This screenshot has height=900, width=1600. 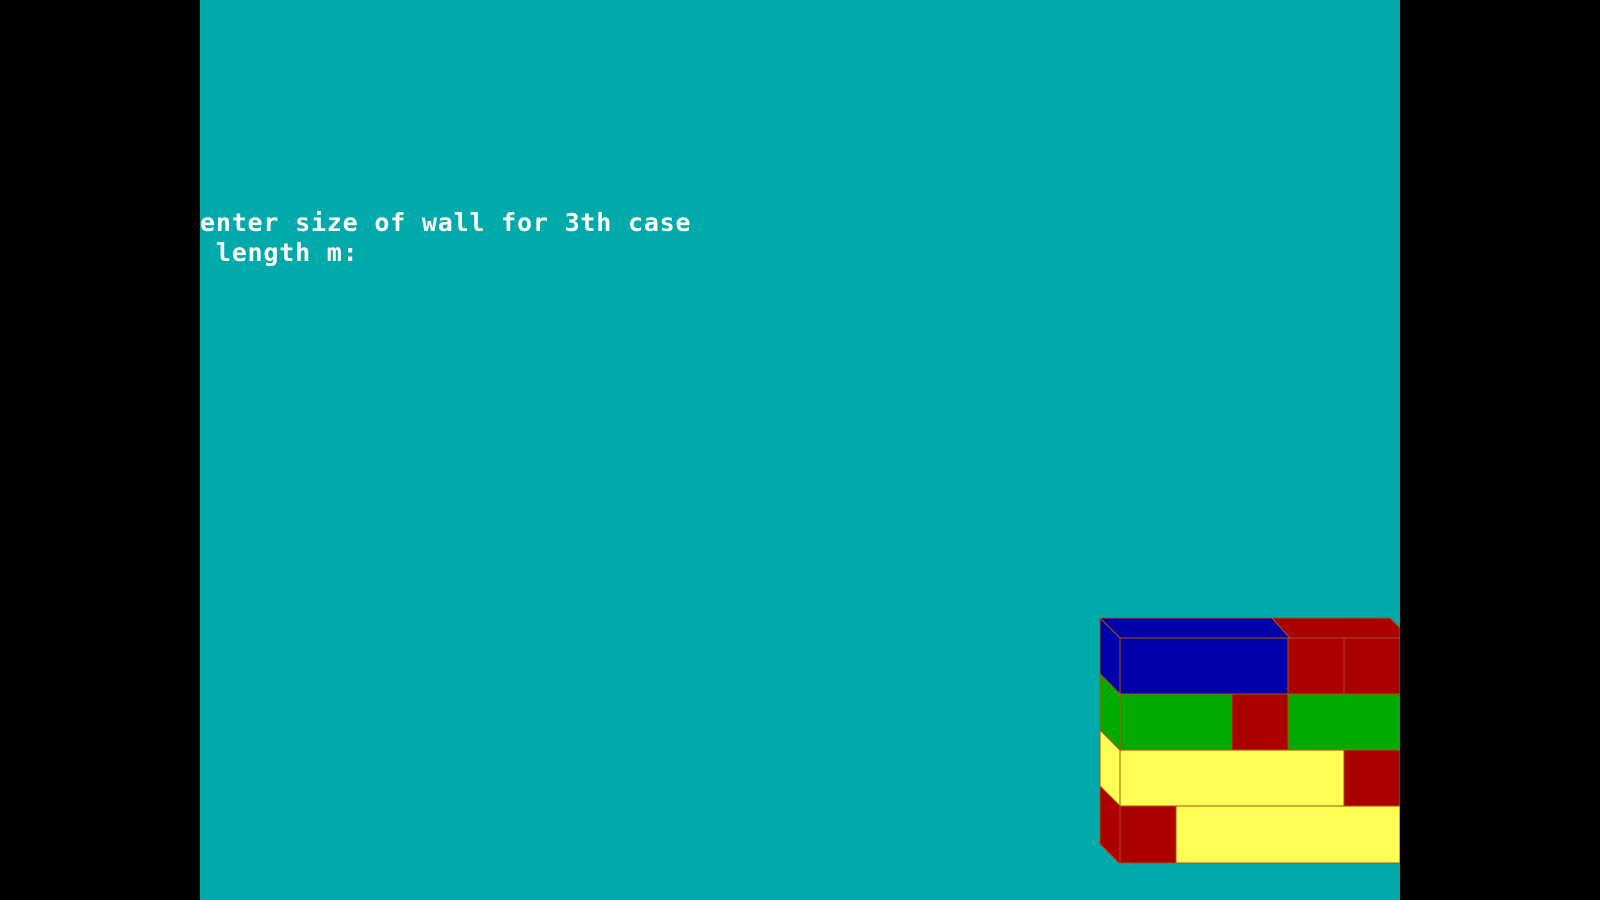 What do you see at coordinates (366, 259) in the screenshot?
I see `text-cursor` at bounding box center [366, 259].